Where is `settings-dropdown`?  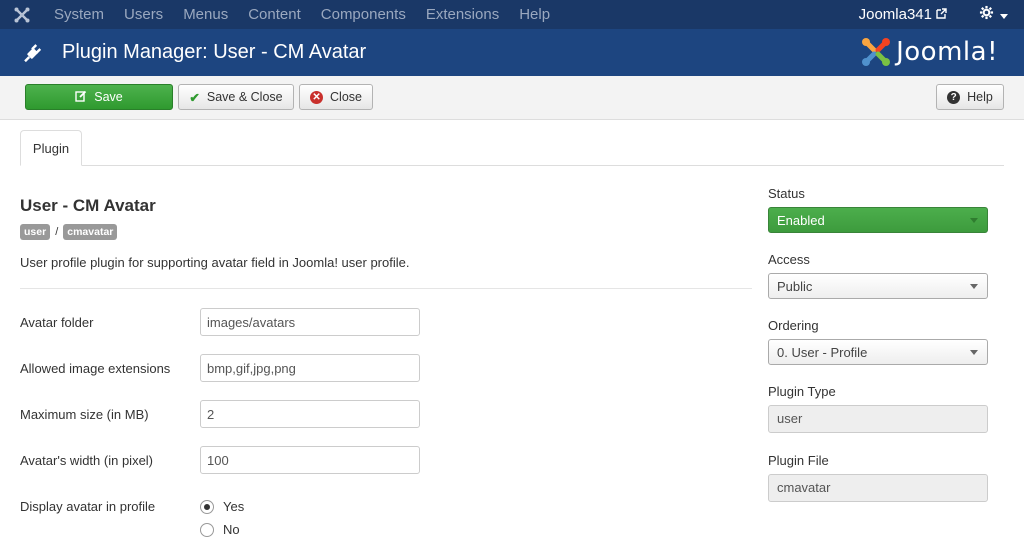 settings-dropdown is located at coordinates (1001, 15).